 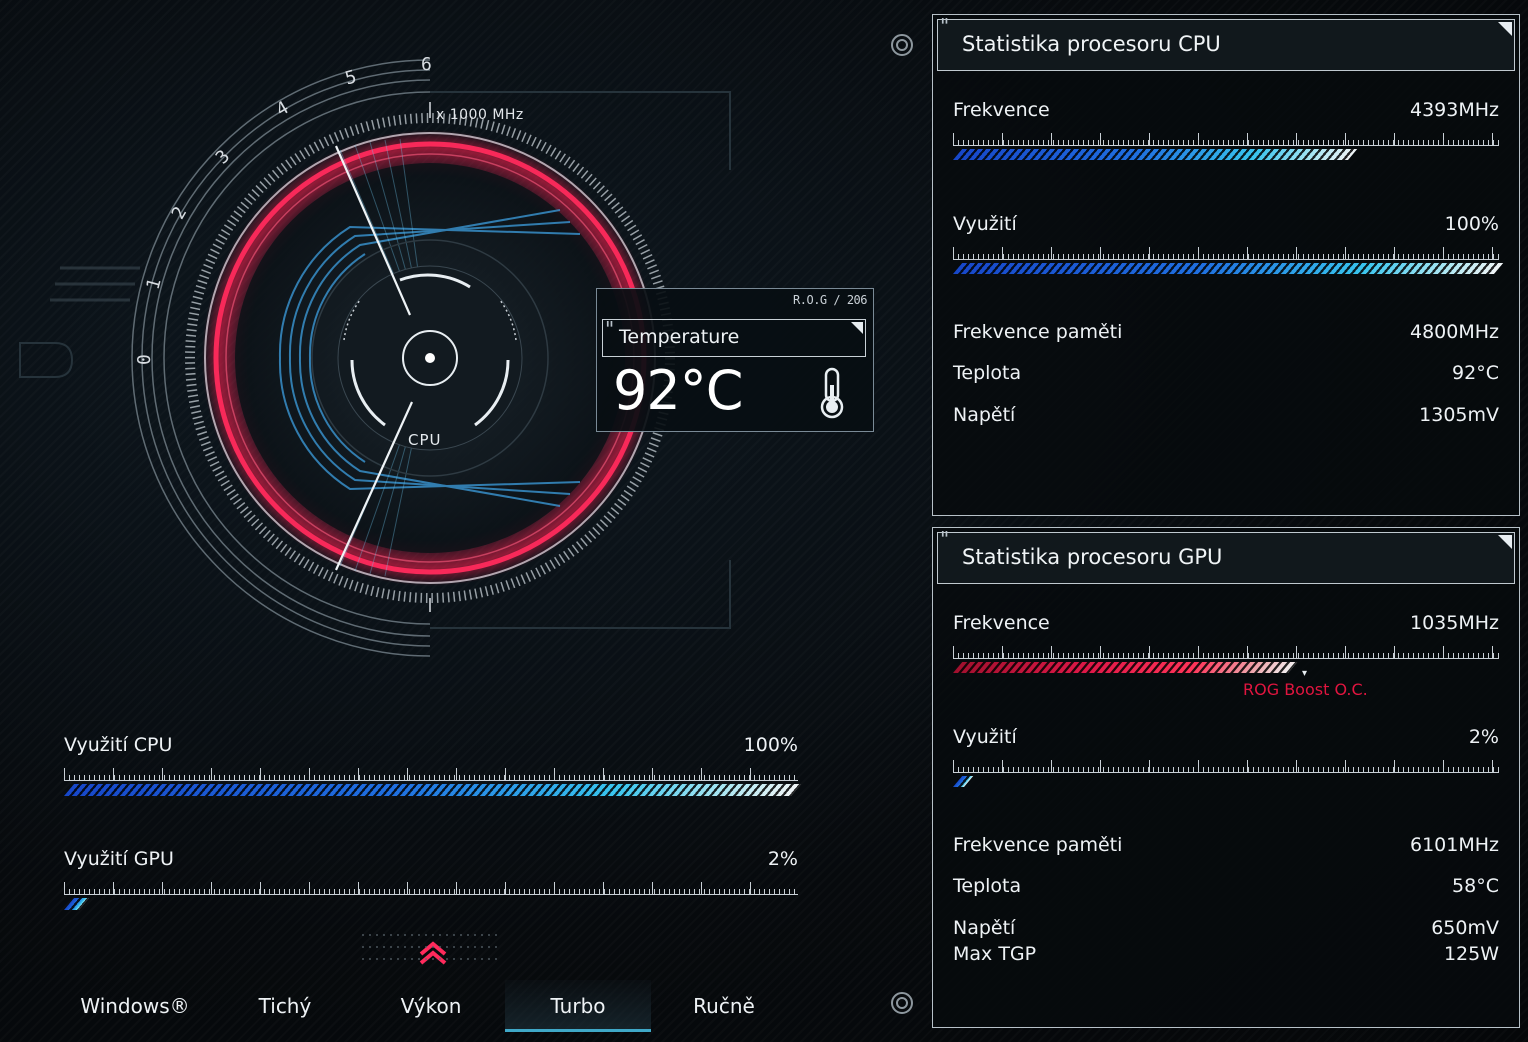 I want to click on cpu-utilization-label: Využití, so click(x=985, y=224).